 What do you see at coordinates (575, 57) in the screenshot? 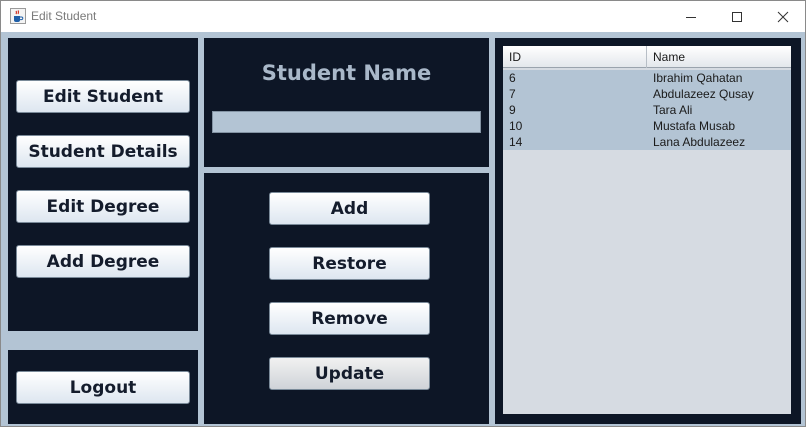
I see `column-header-id: ID` at bounding box center [575, 57].